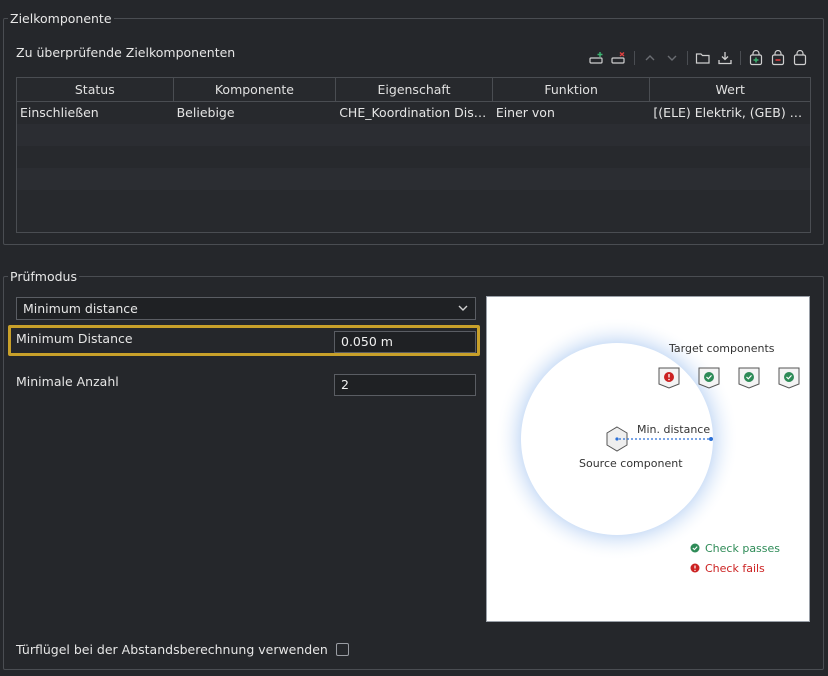 This screenshot has height=676, width=828. Describe the element at coordinates (95, 89) in the screenshot. I see `column-header-status: Status` at that location.